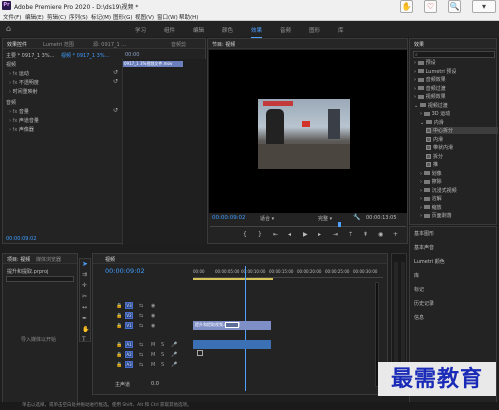 The image size is (499, 410). I want to click on quality-dropdown: 完整 ▾, so click(325, 218).